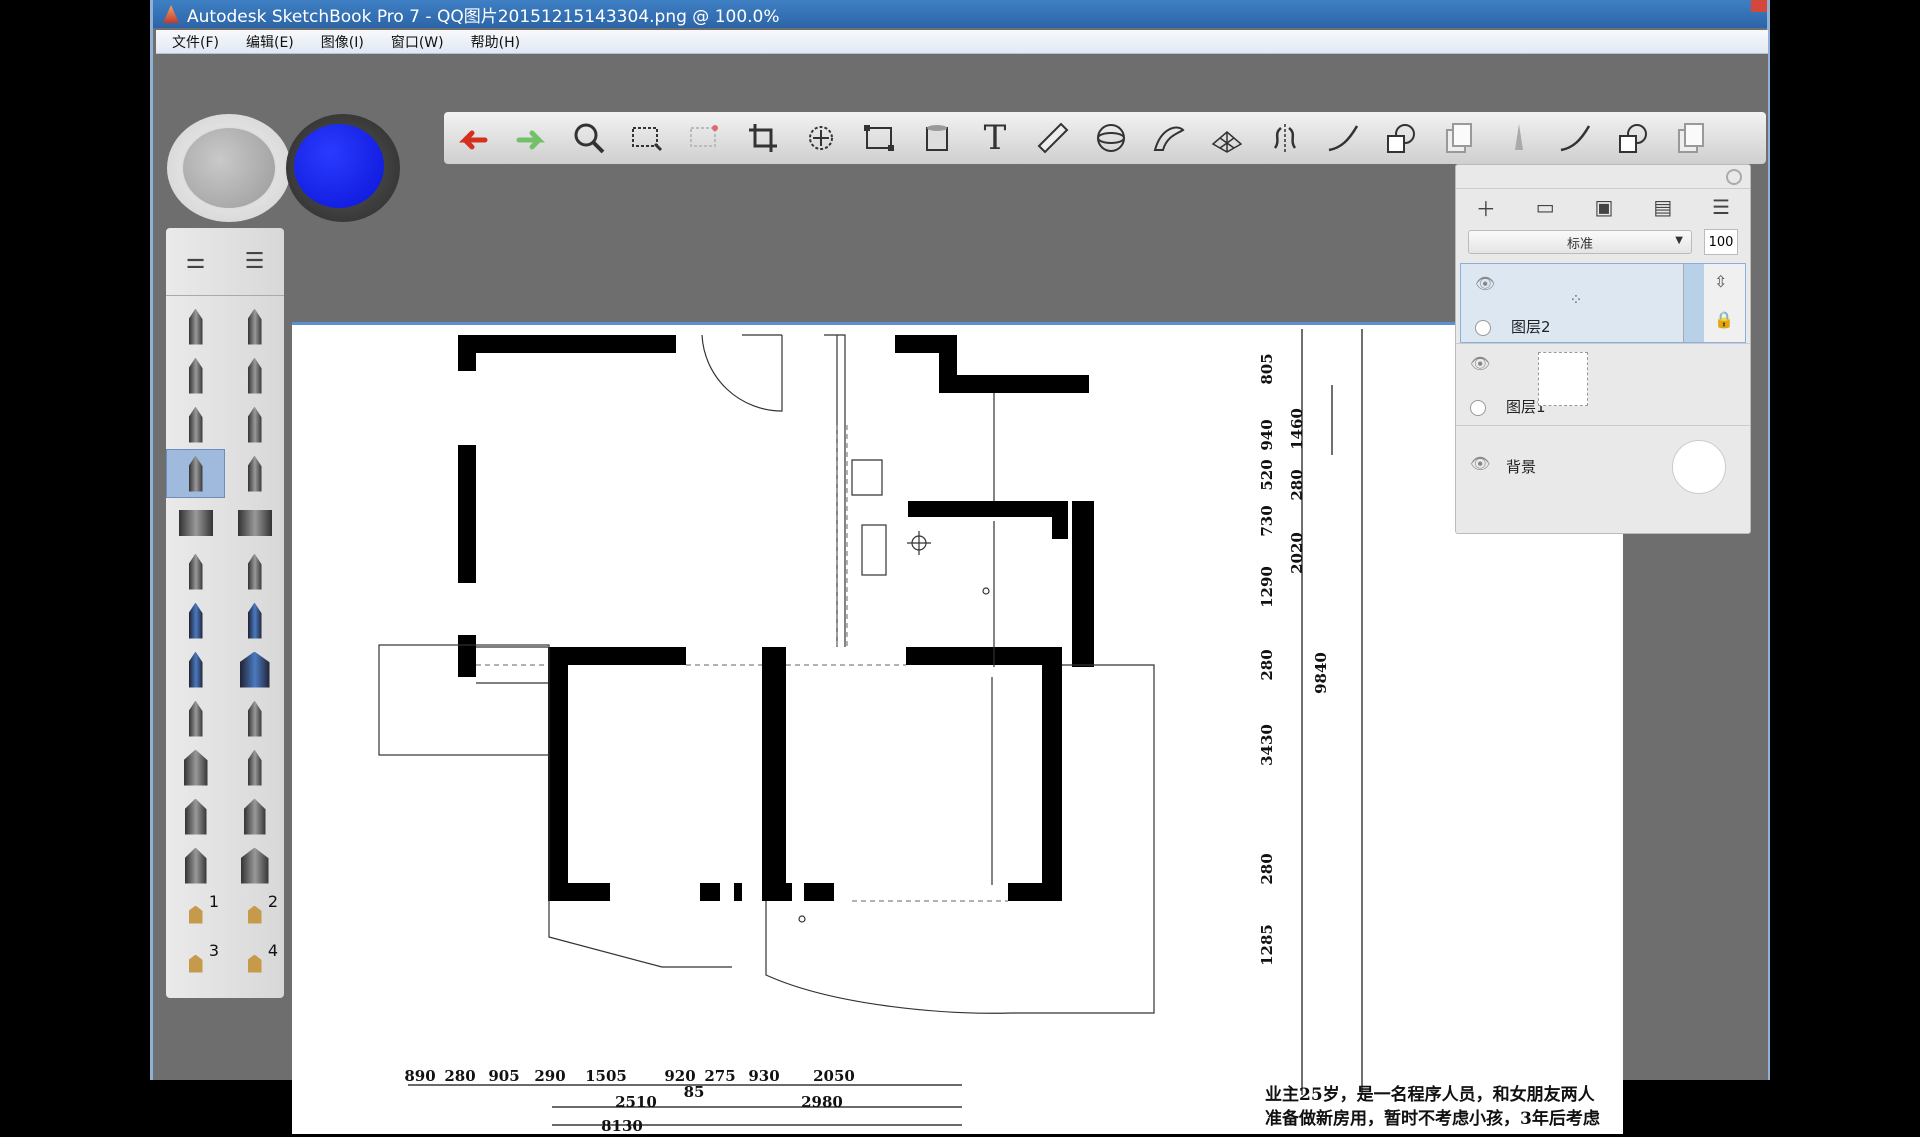  What do you see at coordinates (647, 138) in the screenshot?
I see `select-rect-icon` at bounding box center [647, 138].